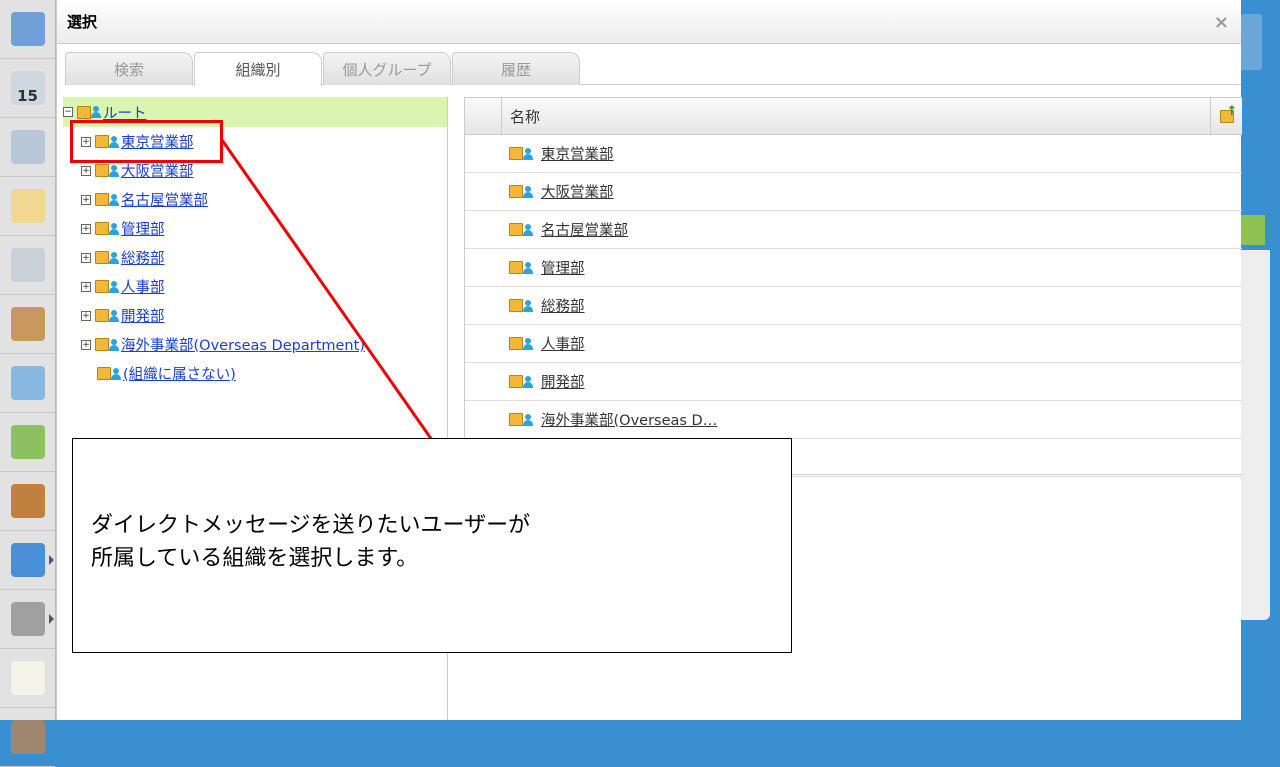  Describe the element at coordinates (311, 525) in the screenshot. I see `annotation-line-1: ダイレクトメッセージを送りたいユーザーが` at that location.